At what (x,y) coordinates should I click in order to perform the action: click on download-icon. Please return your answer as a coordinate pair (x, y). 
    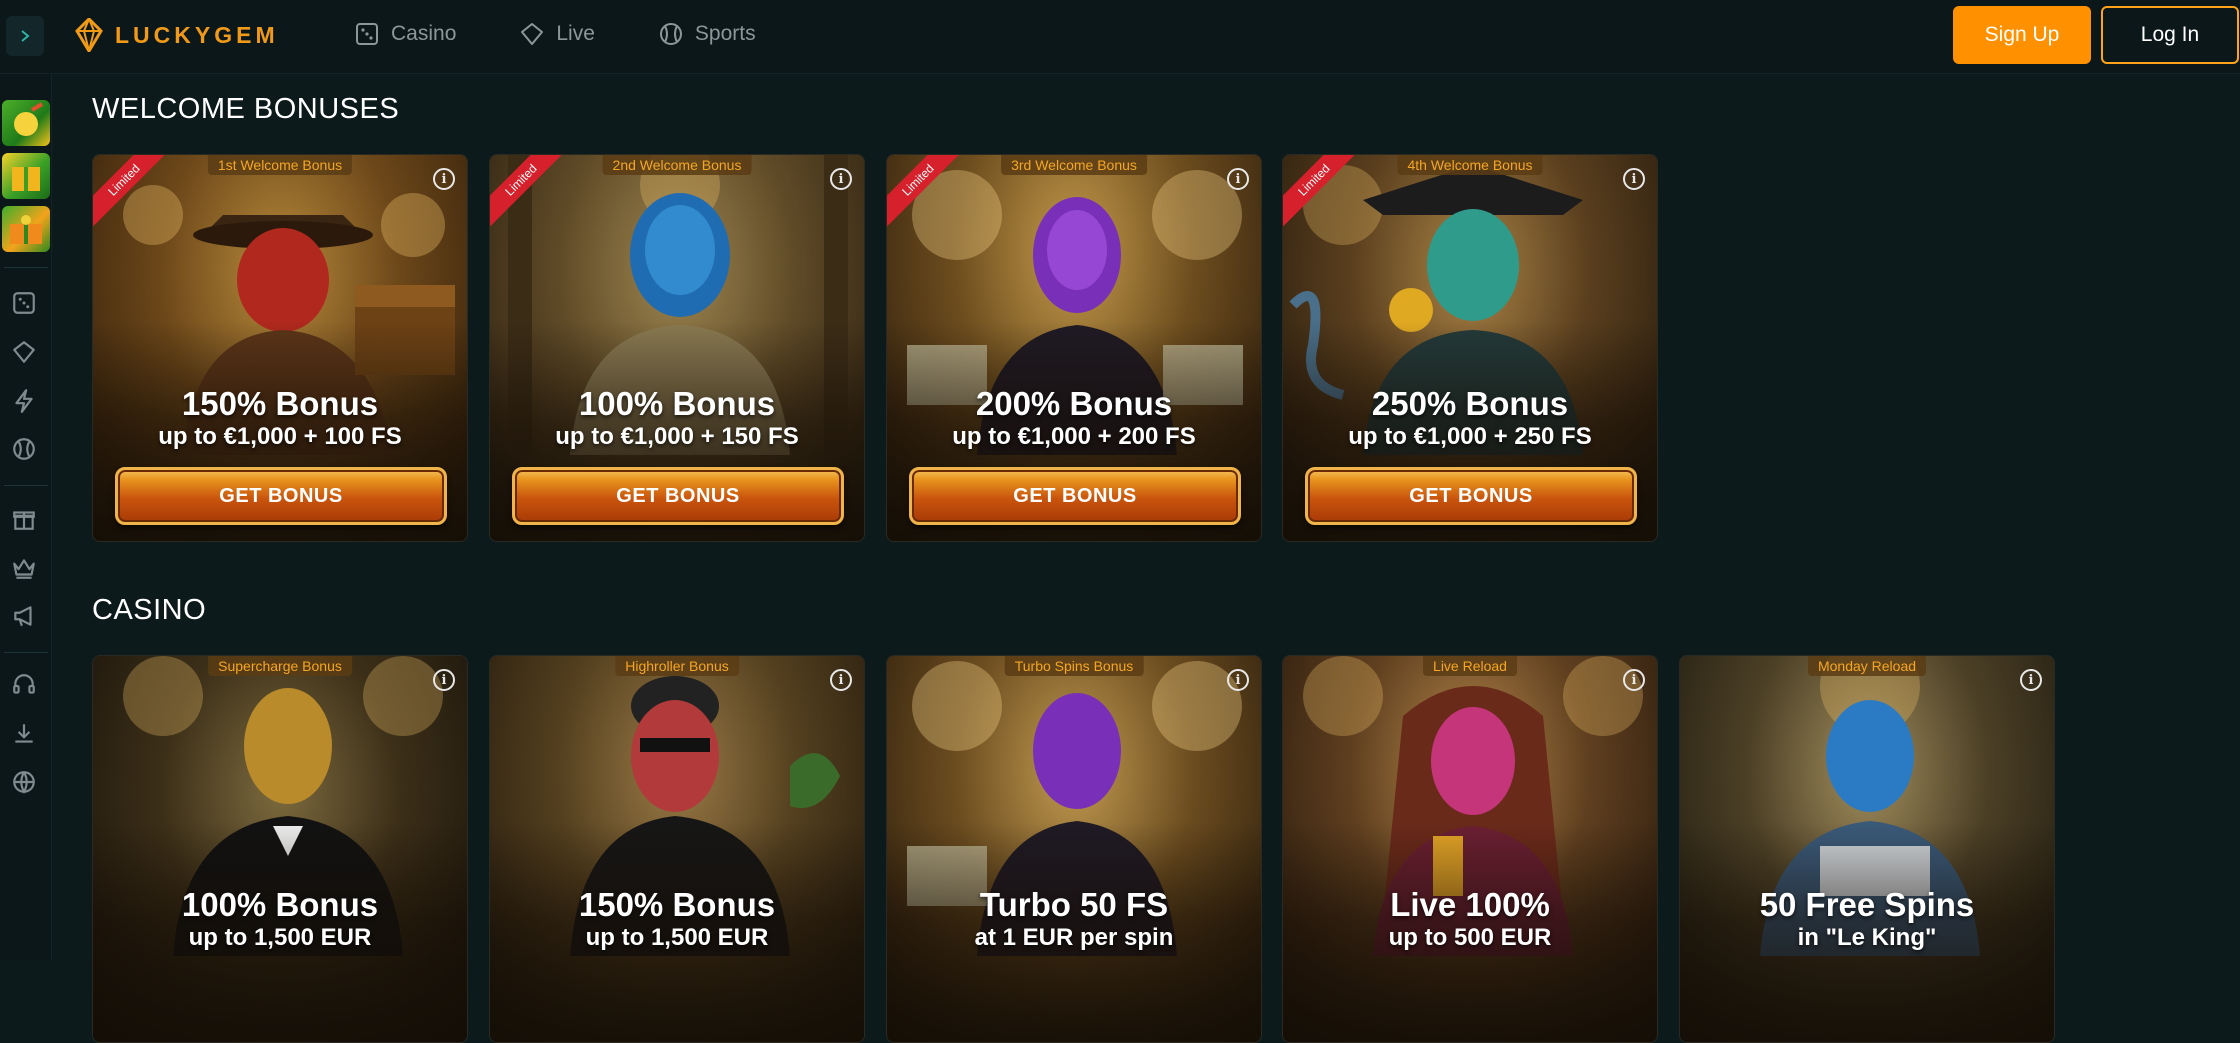
    Looking at the image, I should click on (24, 733).